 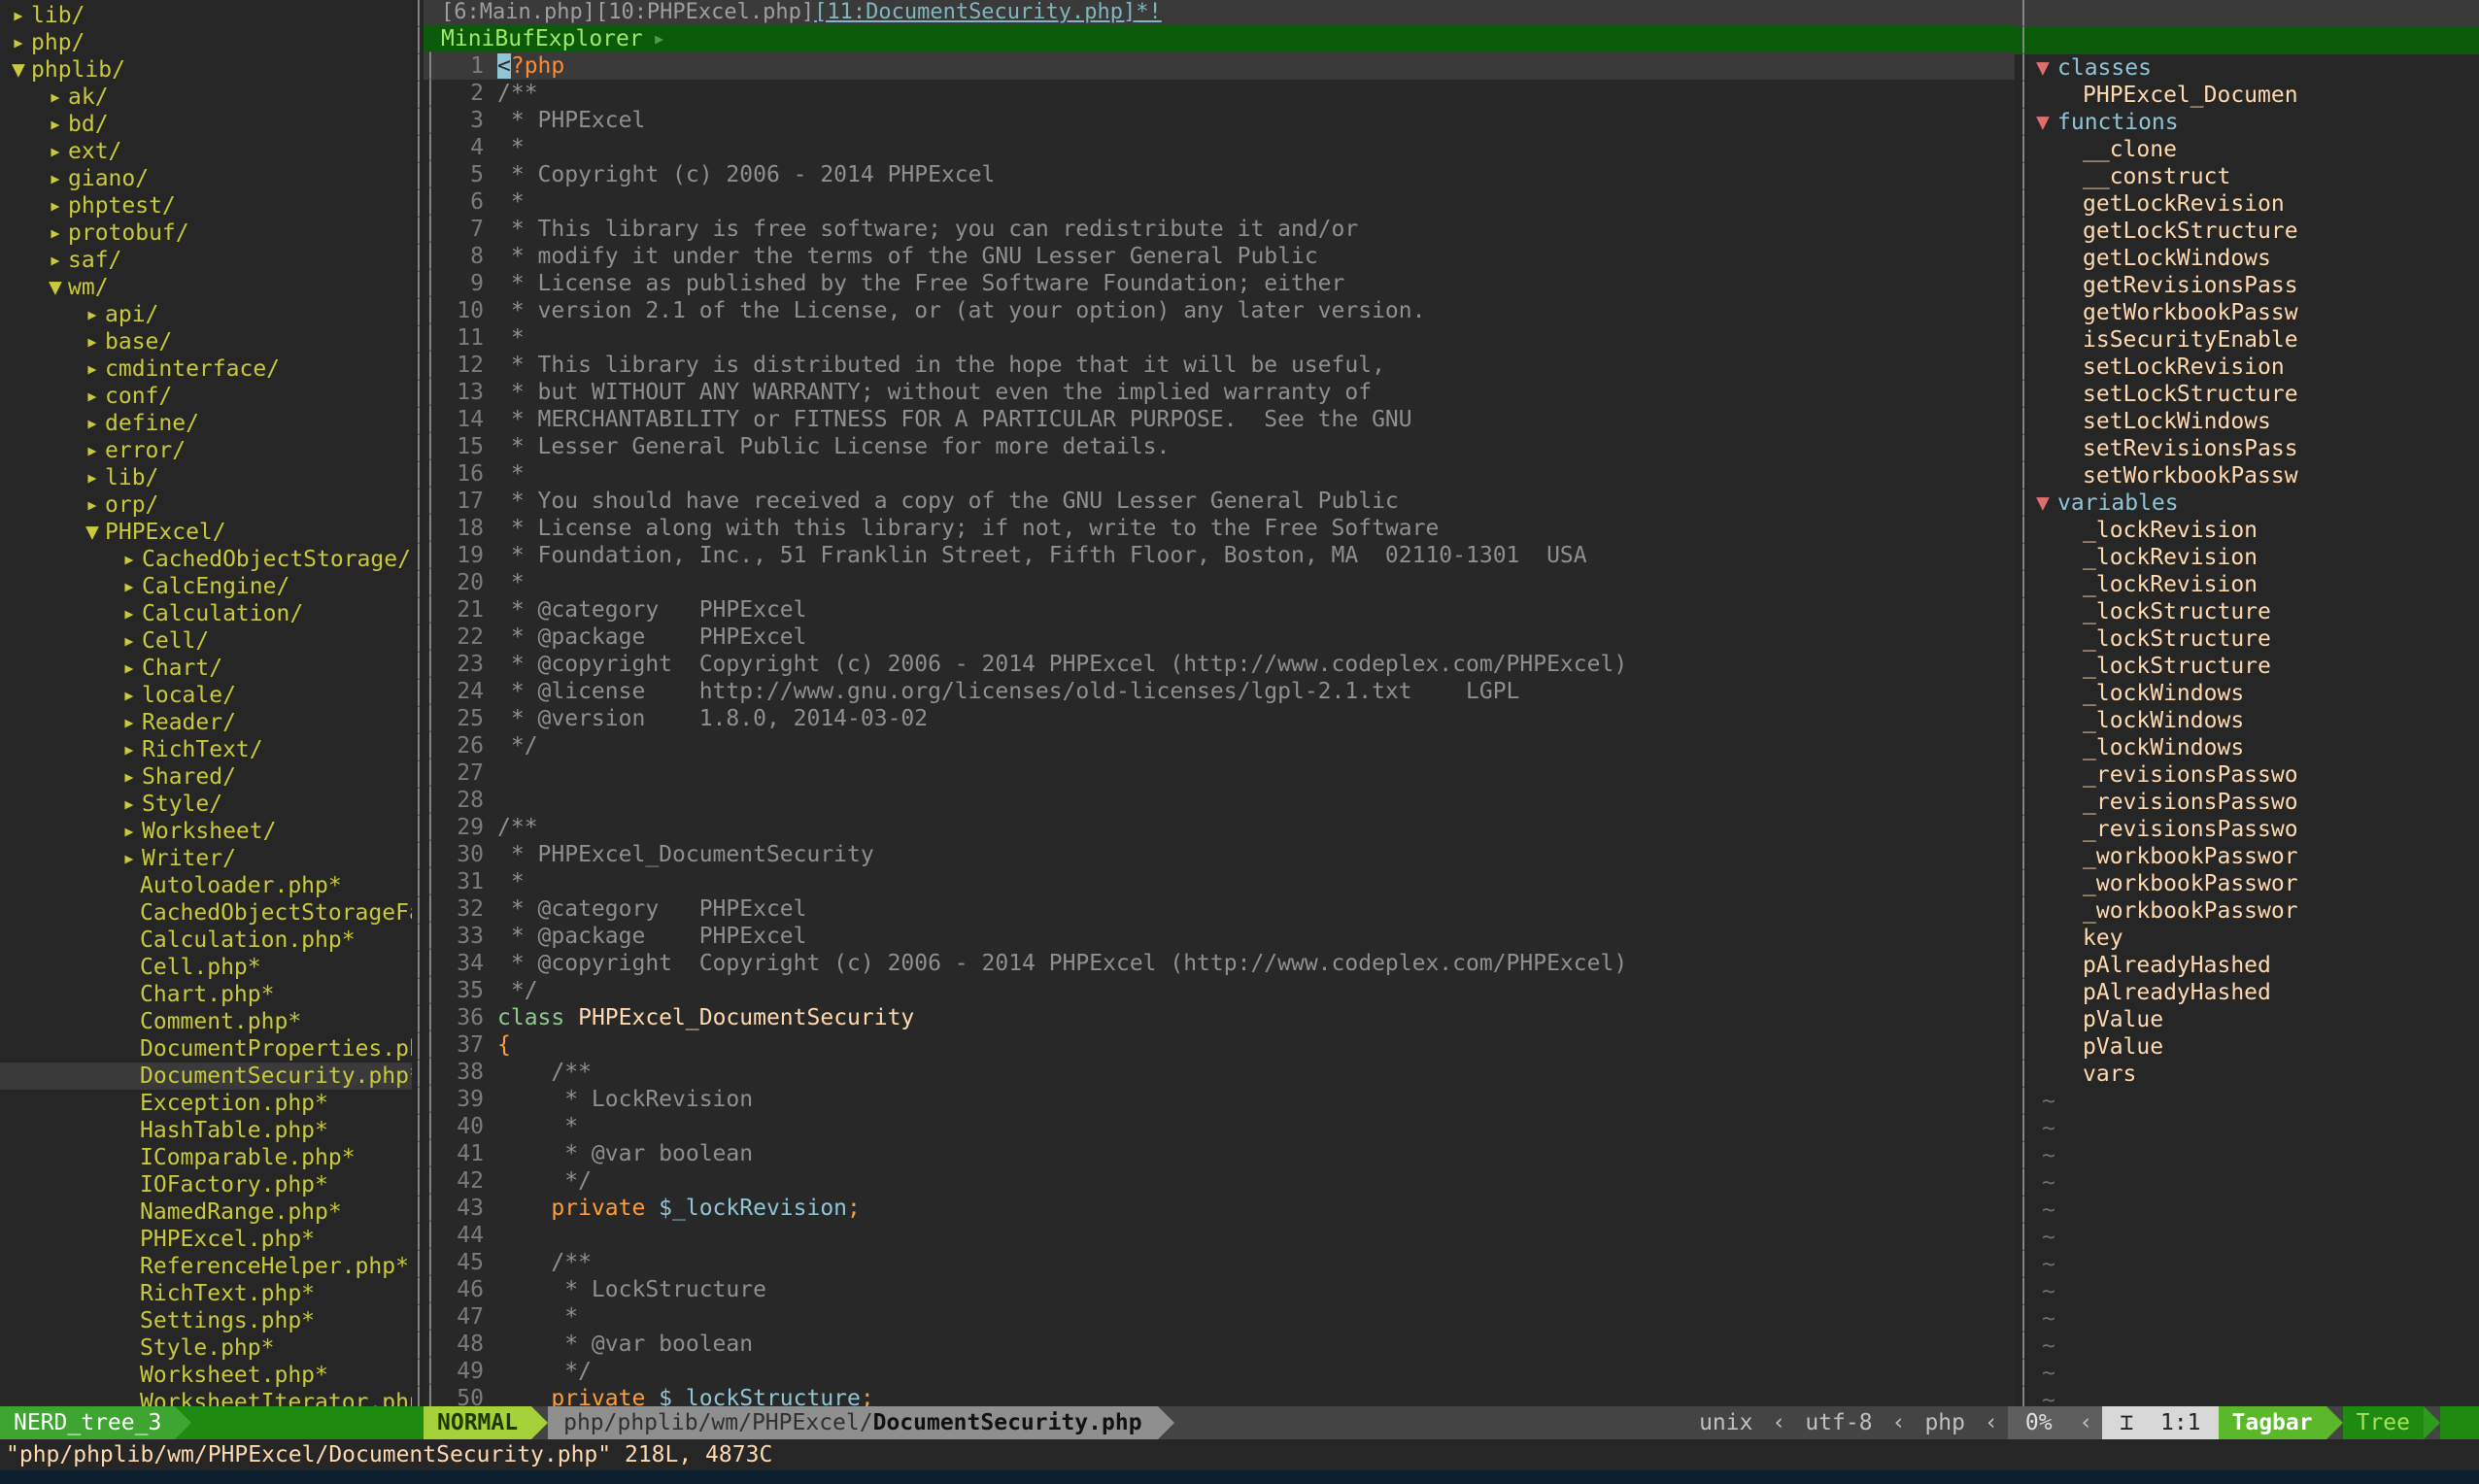 What do you see at coordinates (2255, 1020) in the screenshot?
I see `tagbar-tag-row: pValue` at bounding box center [2255, 1020].